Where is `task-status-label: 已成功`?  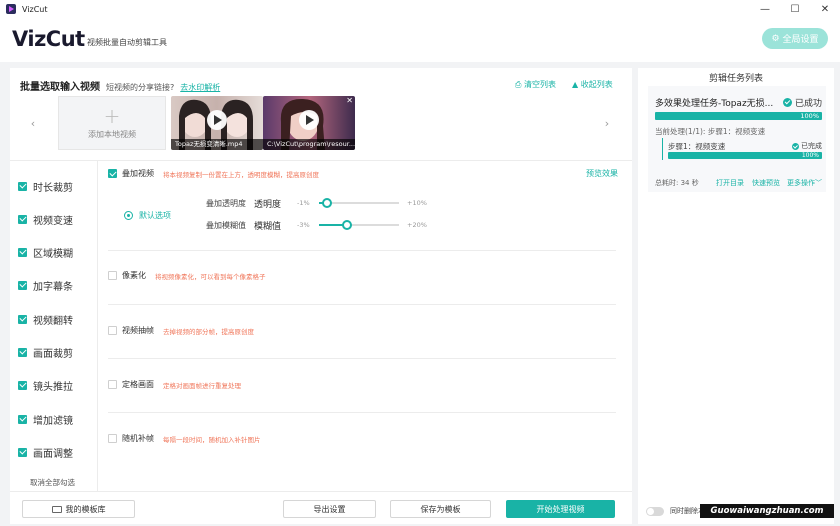 task-status-label: 已成功 is located at coordinates (808, 104).